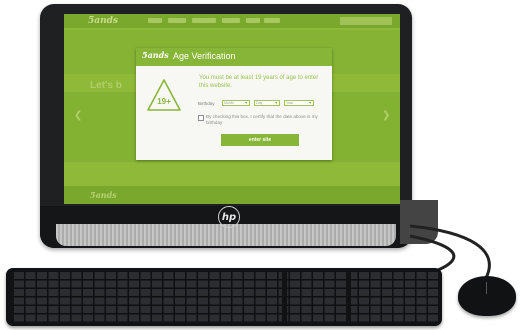 This screenshot has width=522, height=330. What do you see at coordinates (486, 288) in the screenshot?
I see `mouse-button-split` at bounding box center [486, 288].